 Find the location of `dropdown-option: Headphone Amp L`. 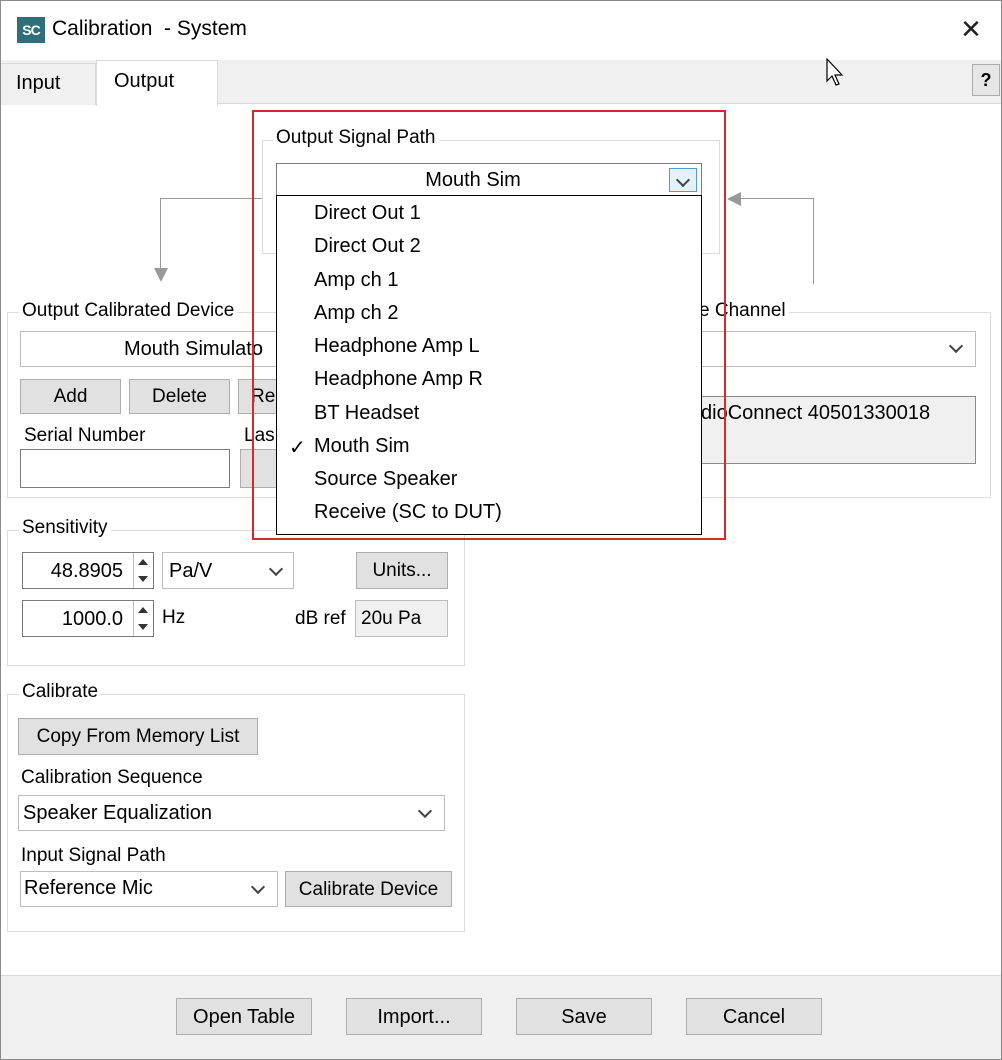

dropdown-option: Headphone Amp L is located at coordinates (397, 346).